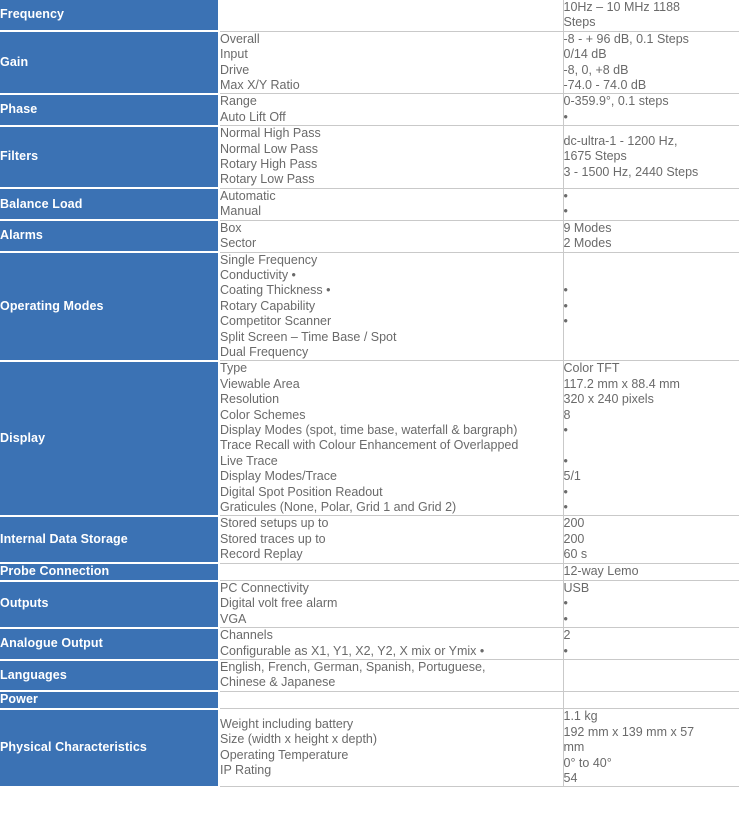 The height and width of the screenshot is (825, 739). I want to click on spec-value-line: 2 Modes, so click(587, 243).